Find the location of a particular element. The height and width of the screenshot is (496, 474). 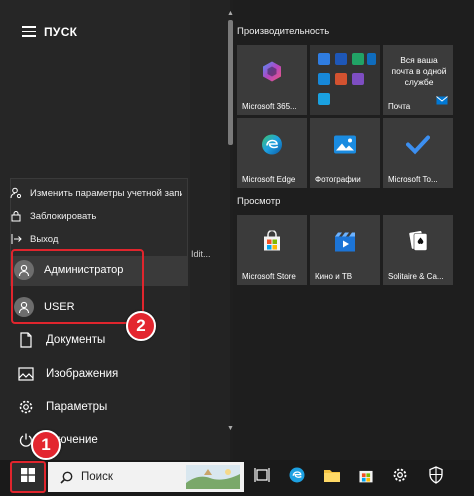

tile-group-title-view: Просмотр is located at coordinates (259, 201).